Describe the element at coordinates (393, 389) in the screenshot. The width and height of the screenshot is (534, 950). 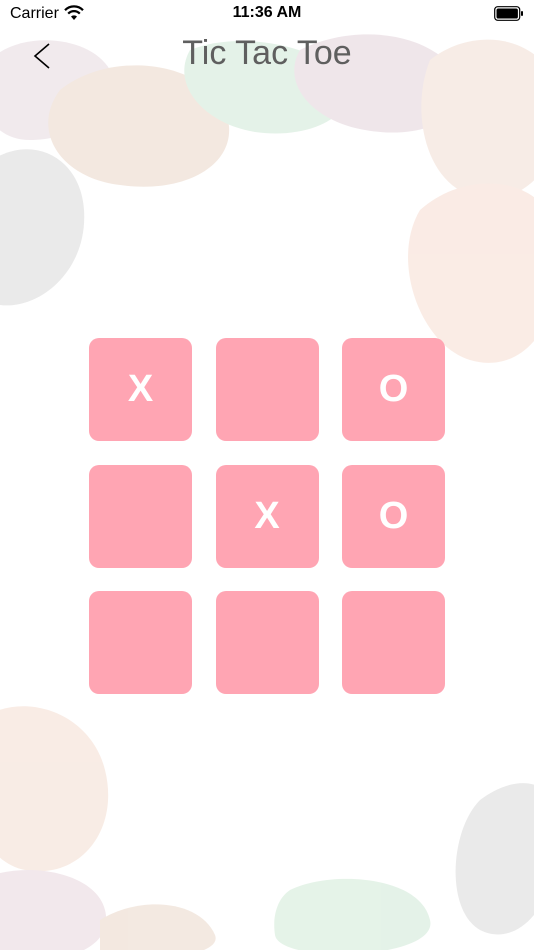
I see `board-cell-3: O` at that location.